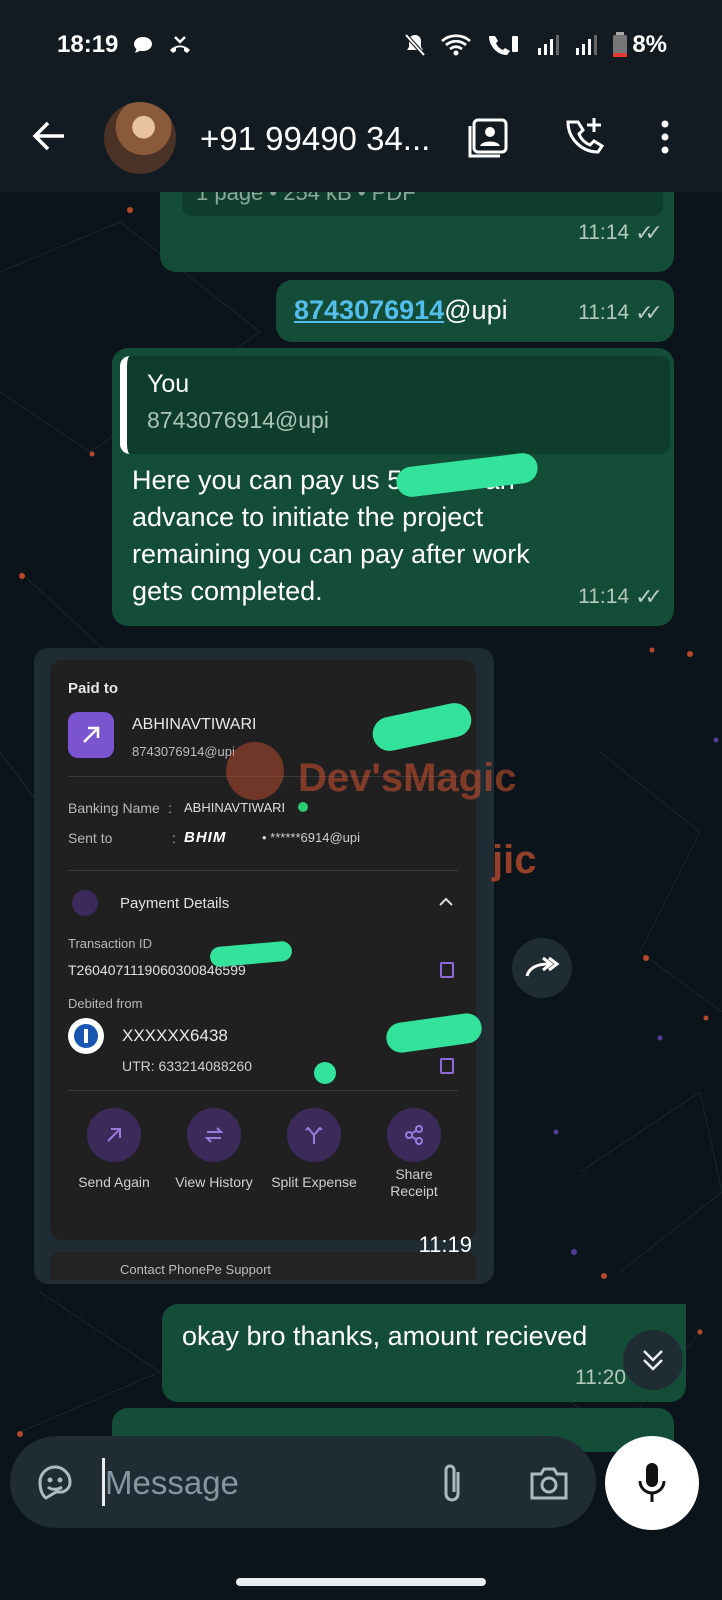 This screenshot has height=1600, width=722. What do you see at coordinates (395, 405) in the screenshot?
I see `quoted-message: You 8743076914@upi` at bounding box center [395, 405].